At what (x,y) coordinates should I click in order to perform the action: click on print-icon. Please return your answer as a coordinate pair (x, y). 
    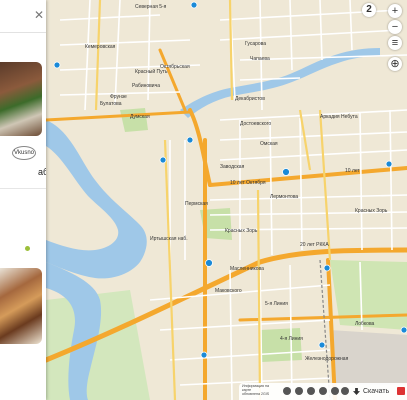
    Looking at the image, I should click on (323, 391).